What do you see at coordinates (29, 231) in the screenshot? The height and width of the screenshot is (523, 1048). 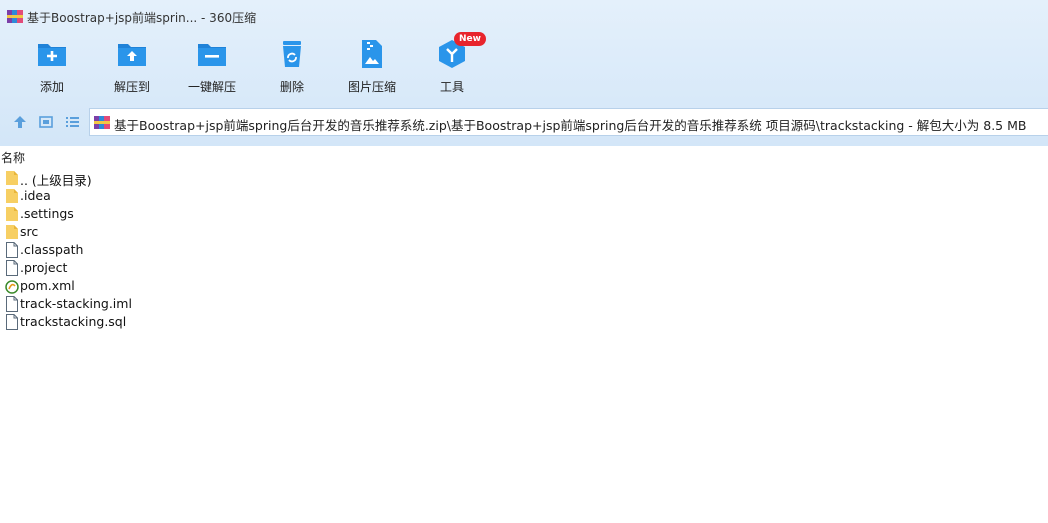 I see `file-name: src` at bounding box center [29, 231].